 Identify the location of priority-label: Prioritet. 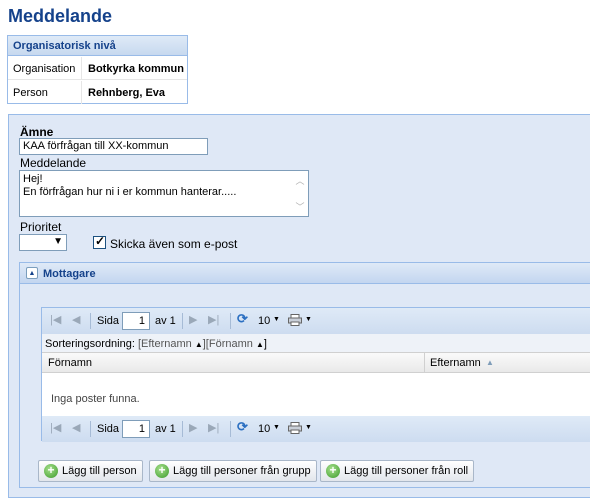
(41, 227).